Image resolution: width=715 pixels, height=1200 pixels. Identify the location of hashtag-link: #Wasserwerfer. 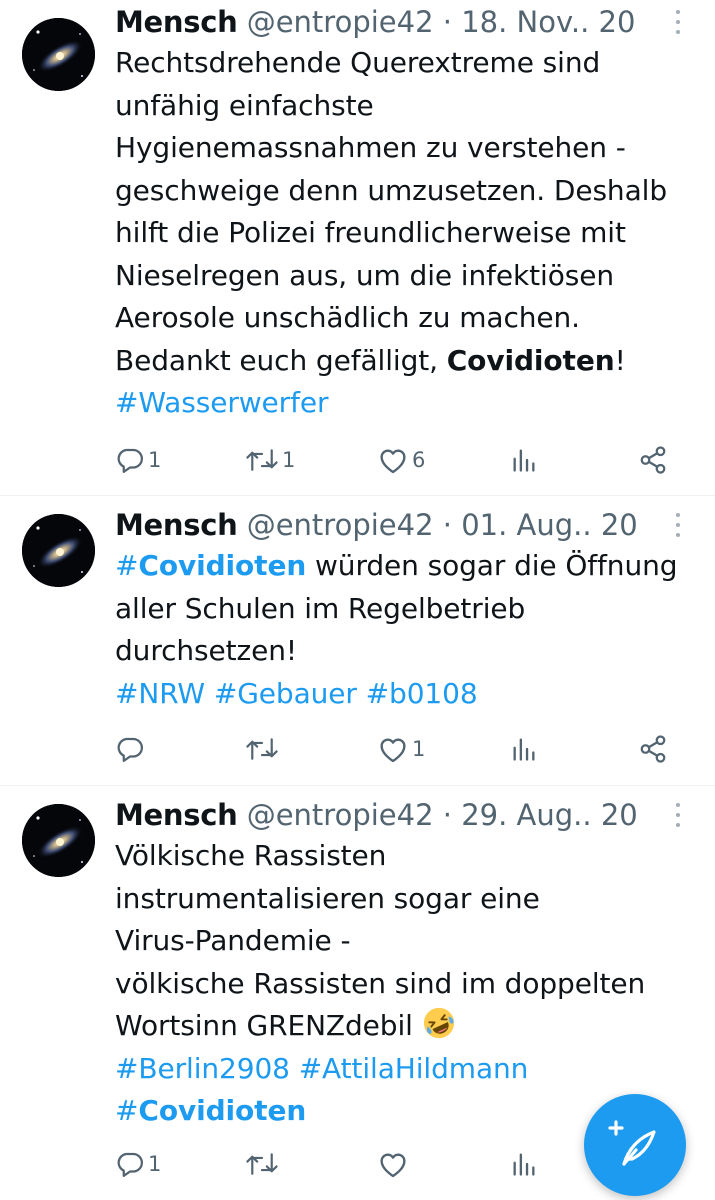
(221, 402).